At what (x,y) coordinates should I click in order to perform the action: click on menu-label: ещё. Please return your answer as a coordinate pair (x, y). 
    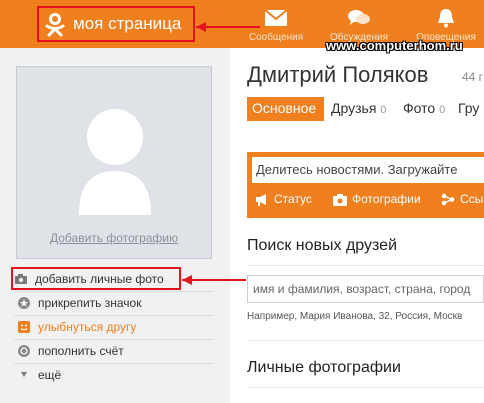
    Looking at the image, I should click on (50, 375).